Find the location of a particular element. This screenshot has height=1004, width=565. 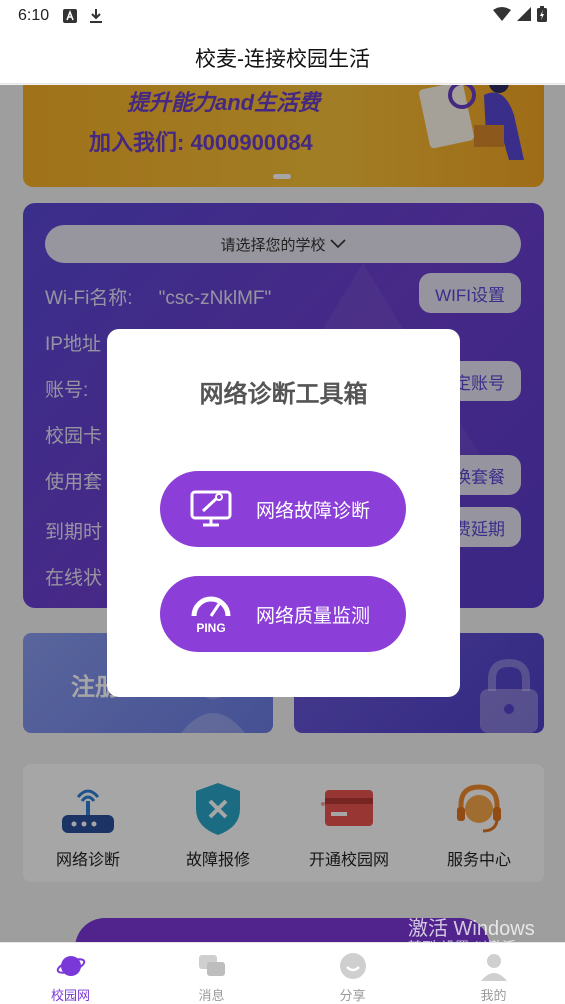

app-header: 校麦-连接校园生活 is located at coordinates (282, 58).